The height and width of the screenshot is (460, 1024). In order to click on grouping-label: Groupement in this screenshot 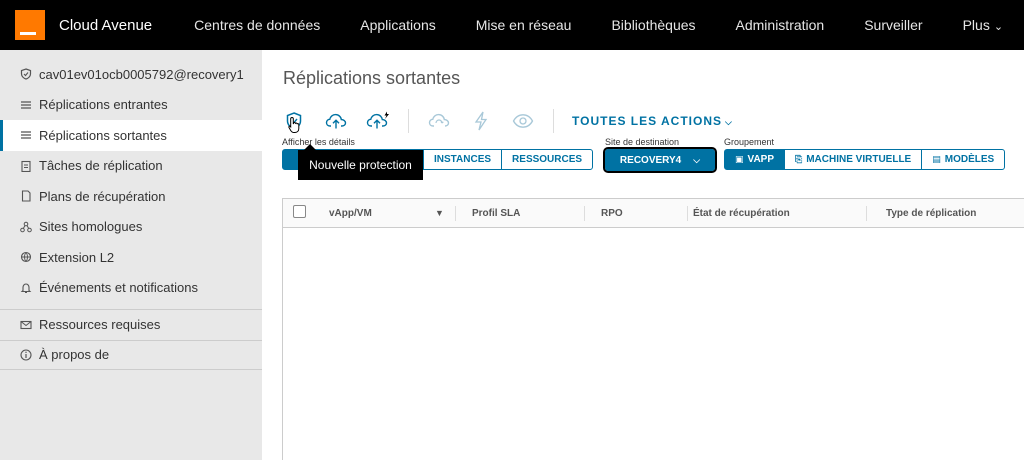, I will do `click(749, 142)`.